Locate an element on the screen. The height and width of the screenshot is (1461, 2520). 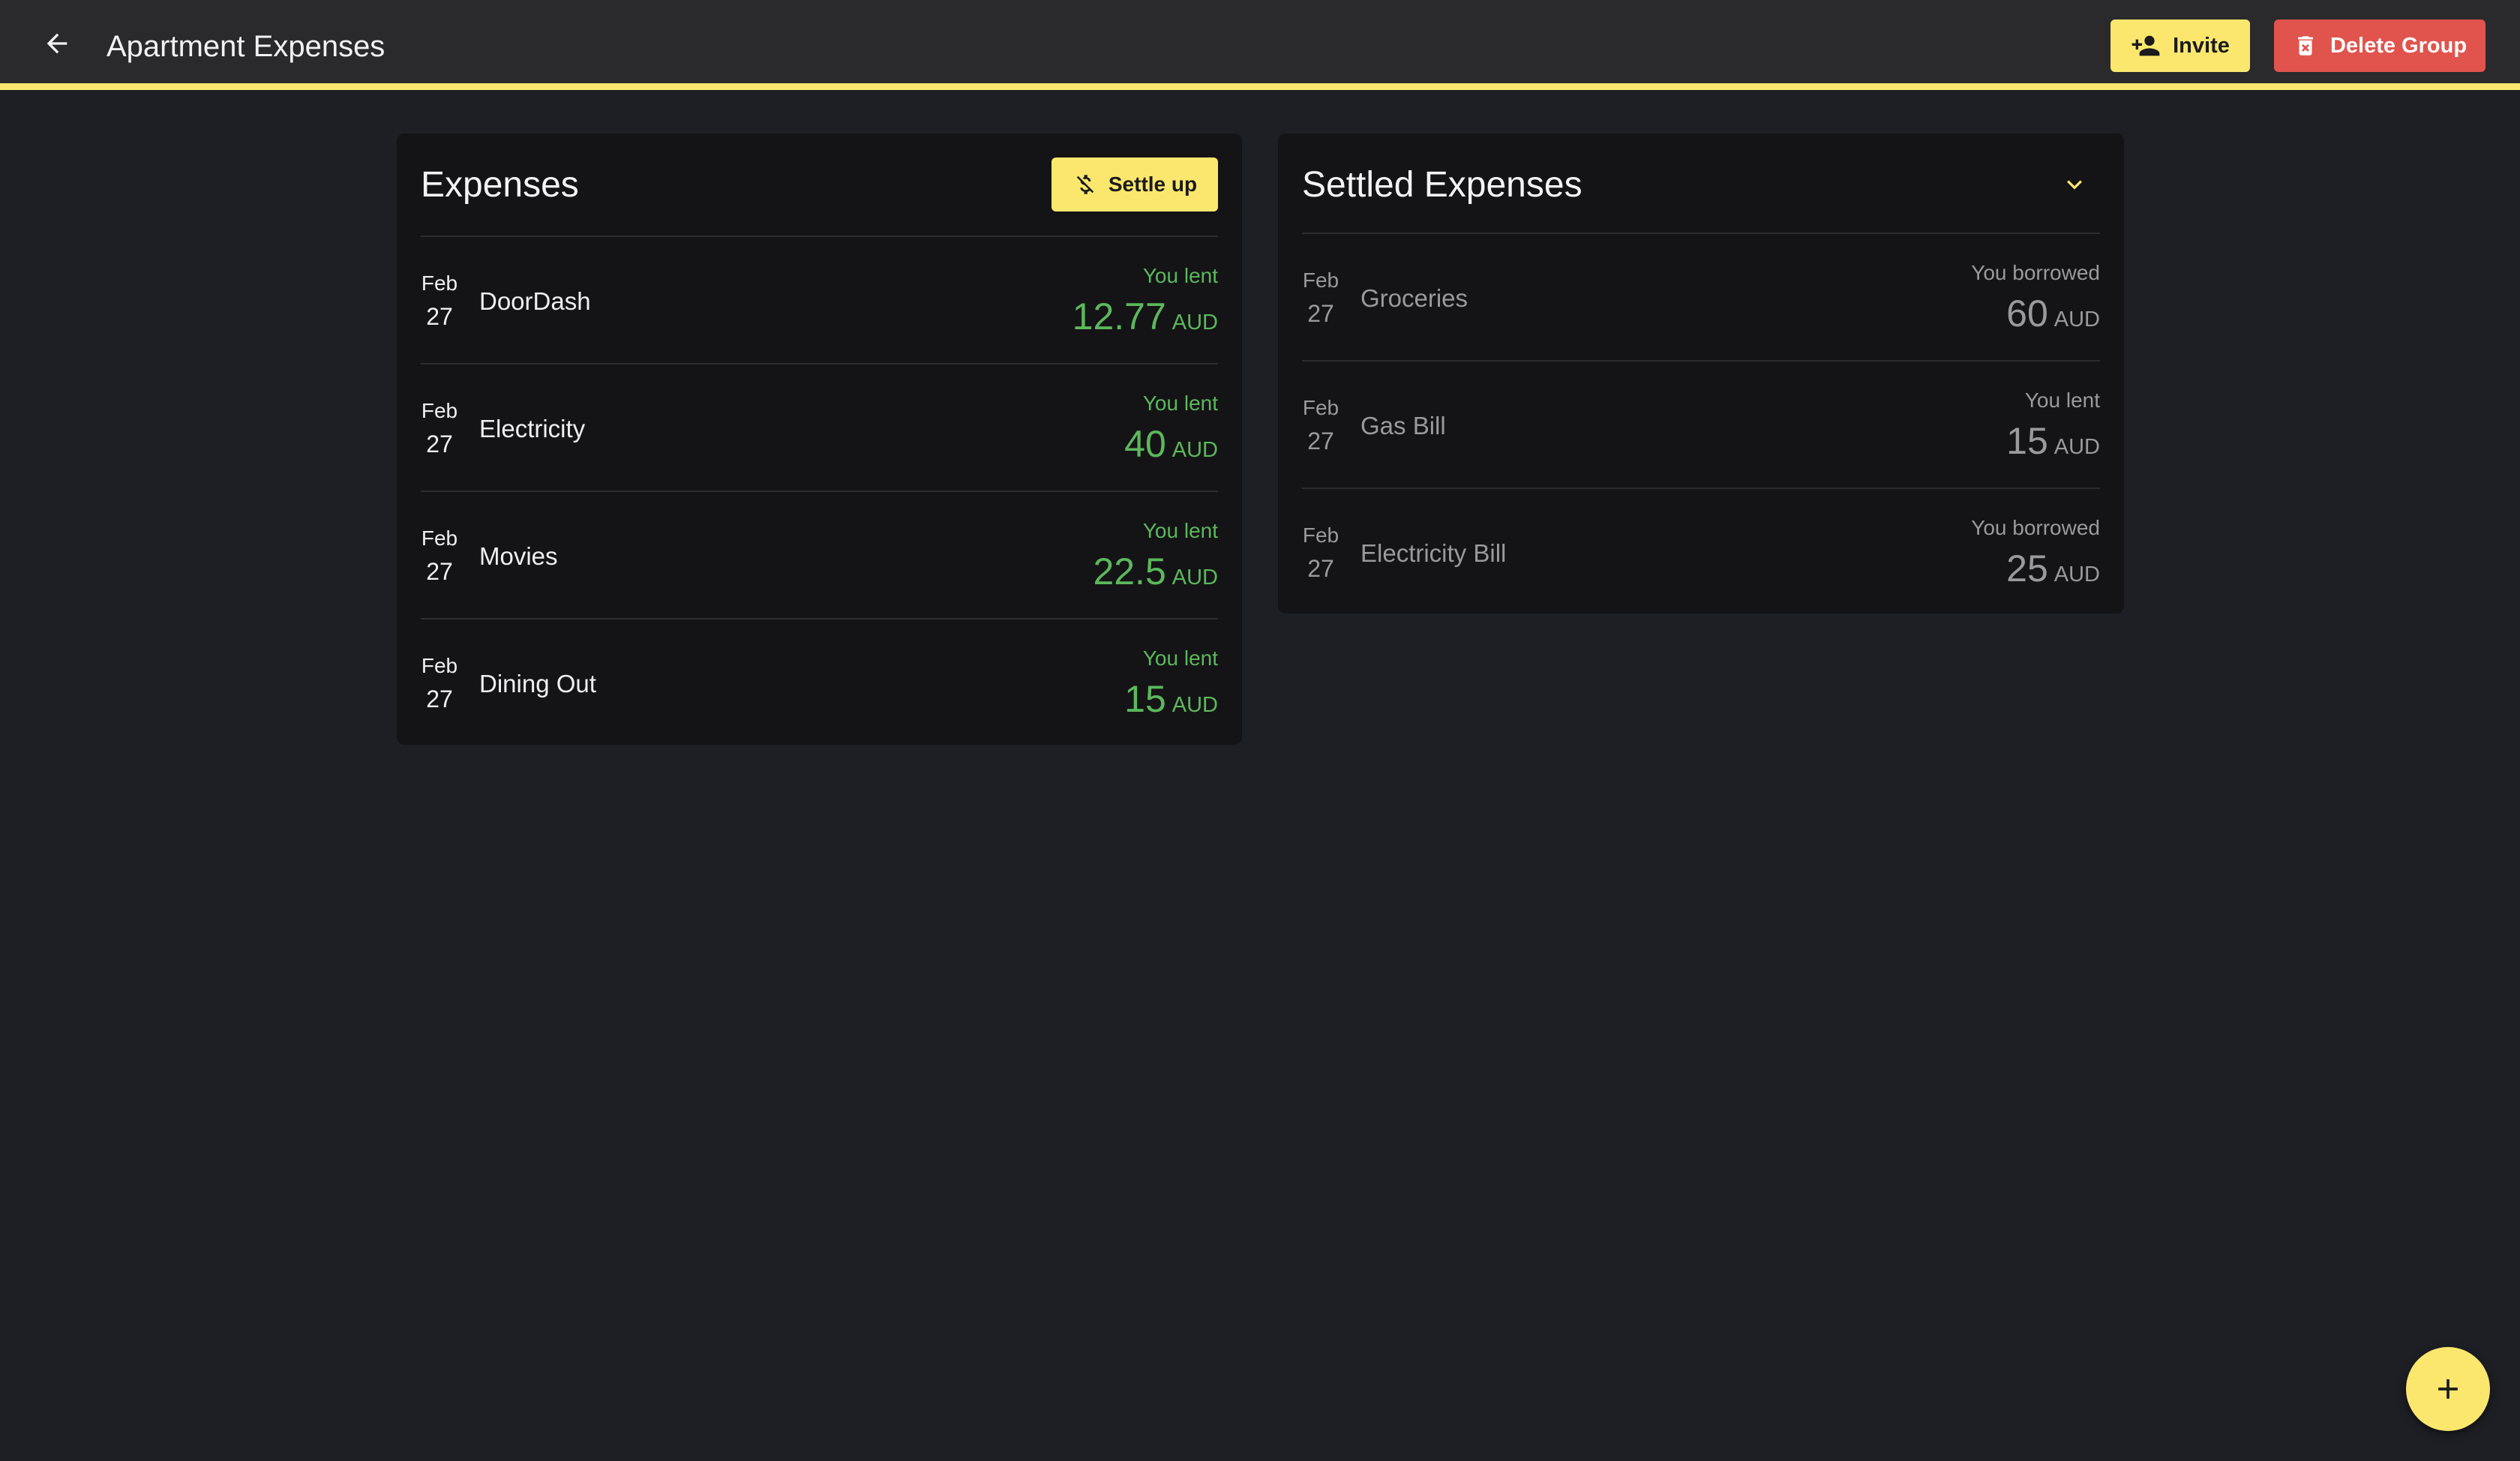
expense-amount: You borrowed 25 AUD is located at coordinates (2035, 557).